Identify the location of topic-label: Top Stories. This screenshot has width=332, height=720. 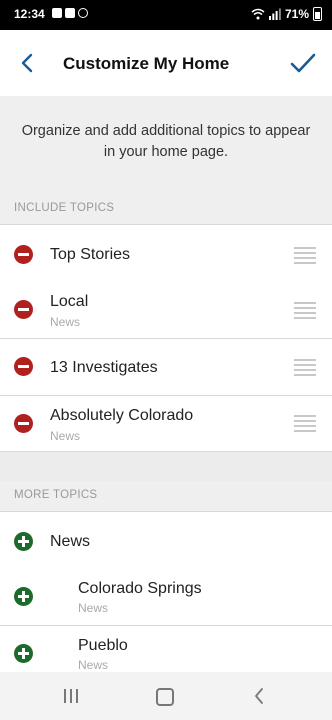
(90, 254).